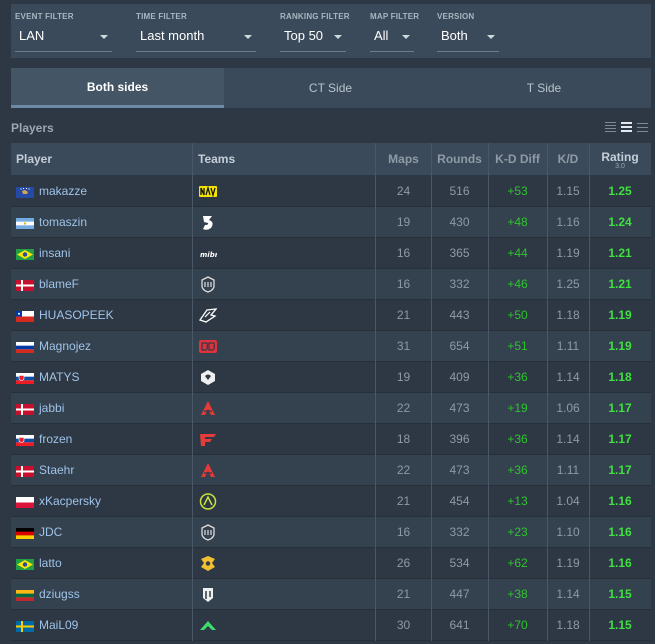 This screenshot has height=644, width=655. What do you see at coordinates (25, 440) in the screenshot?
I see `slovakia-flag-icon` at bounding box center [25, 440].